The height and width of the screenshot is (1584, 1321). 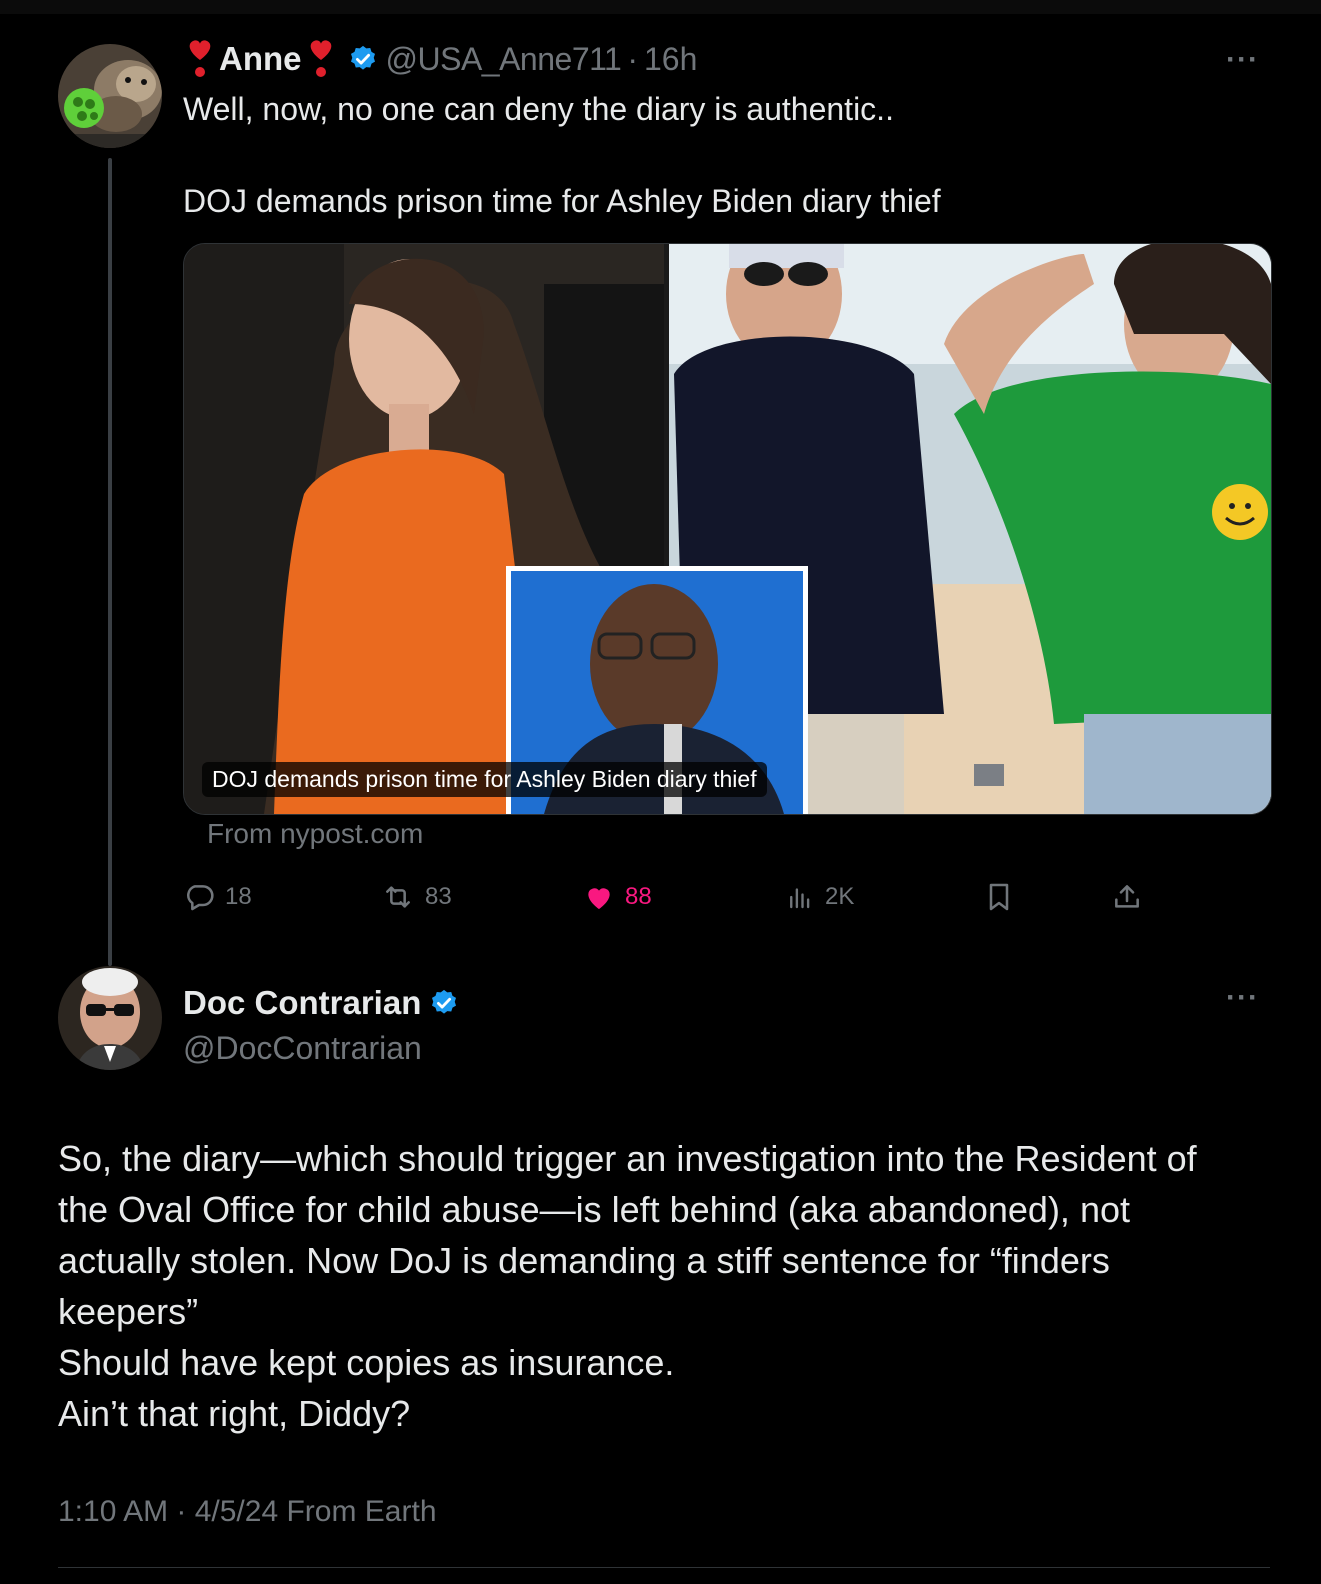 I want to click on share-button, so click(x=1132, y=897).